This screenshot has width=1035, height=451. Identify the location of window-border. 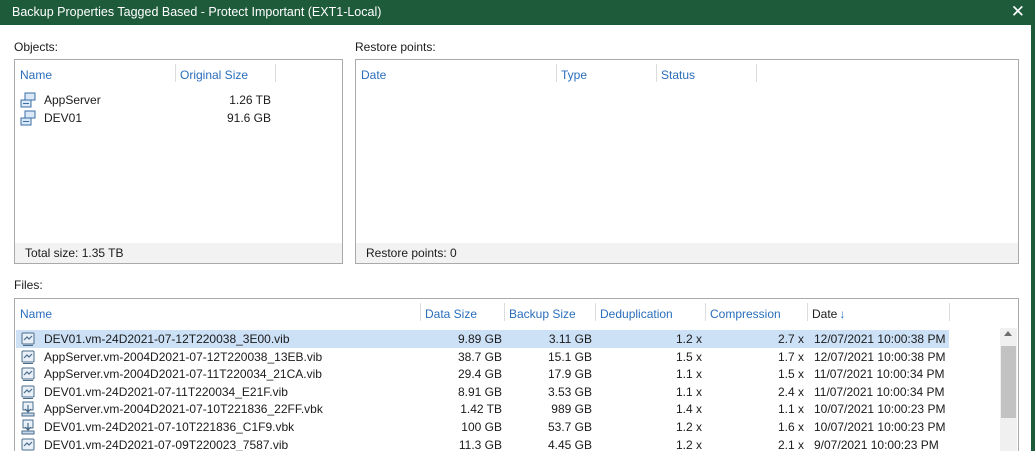
(1033, 238).